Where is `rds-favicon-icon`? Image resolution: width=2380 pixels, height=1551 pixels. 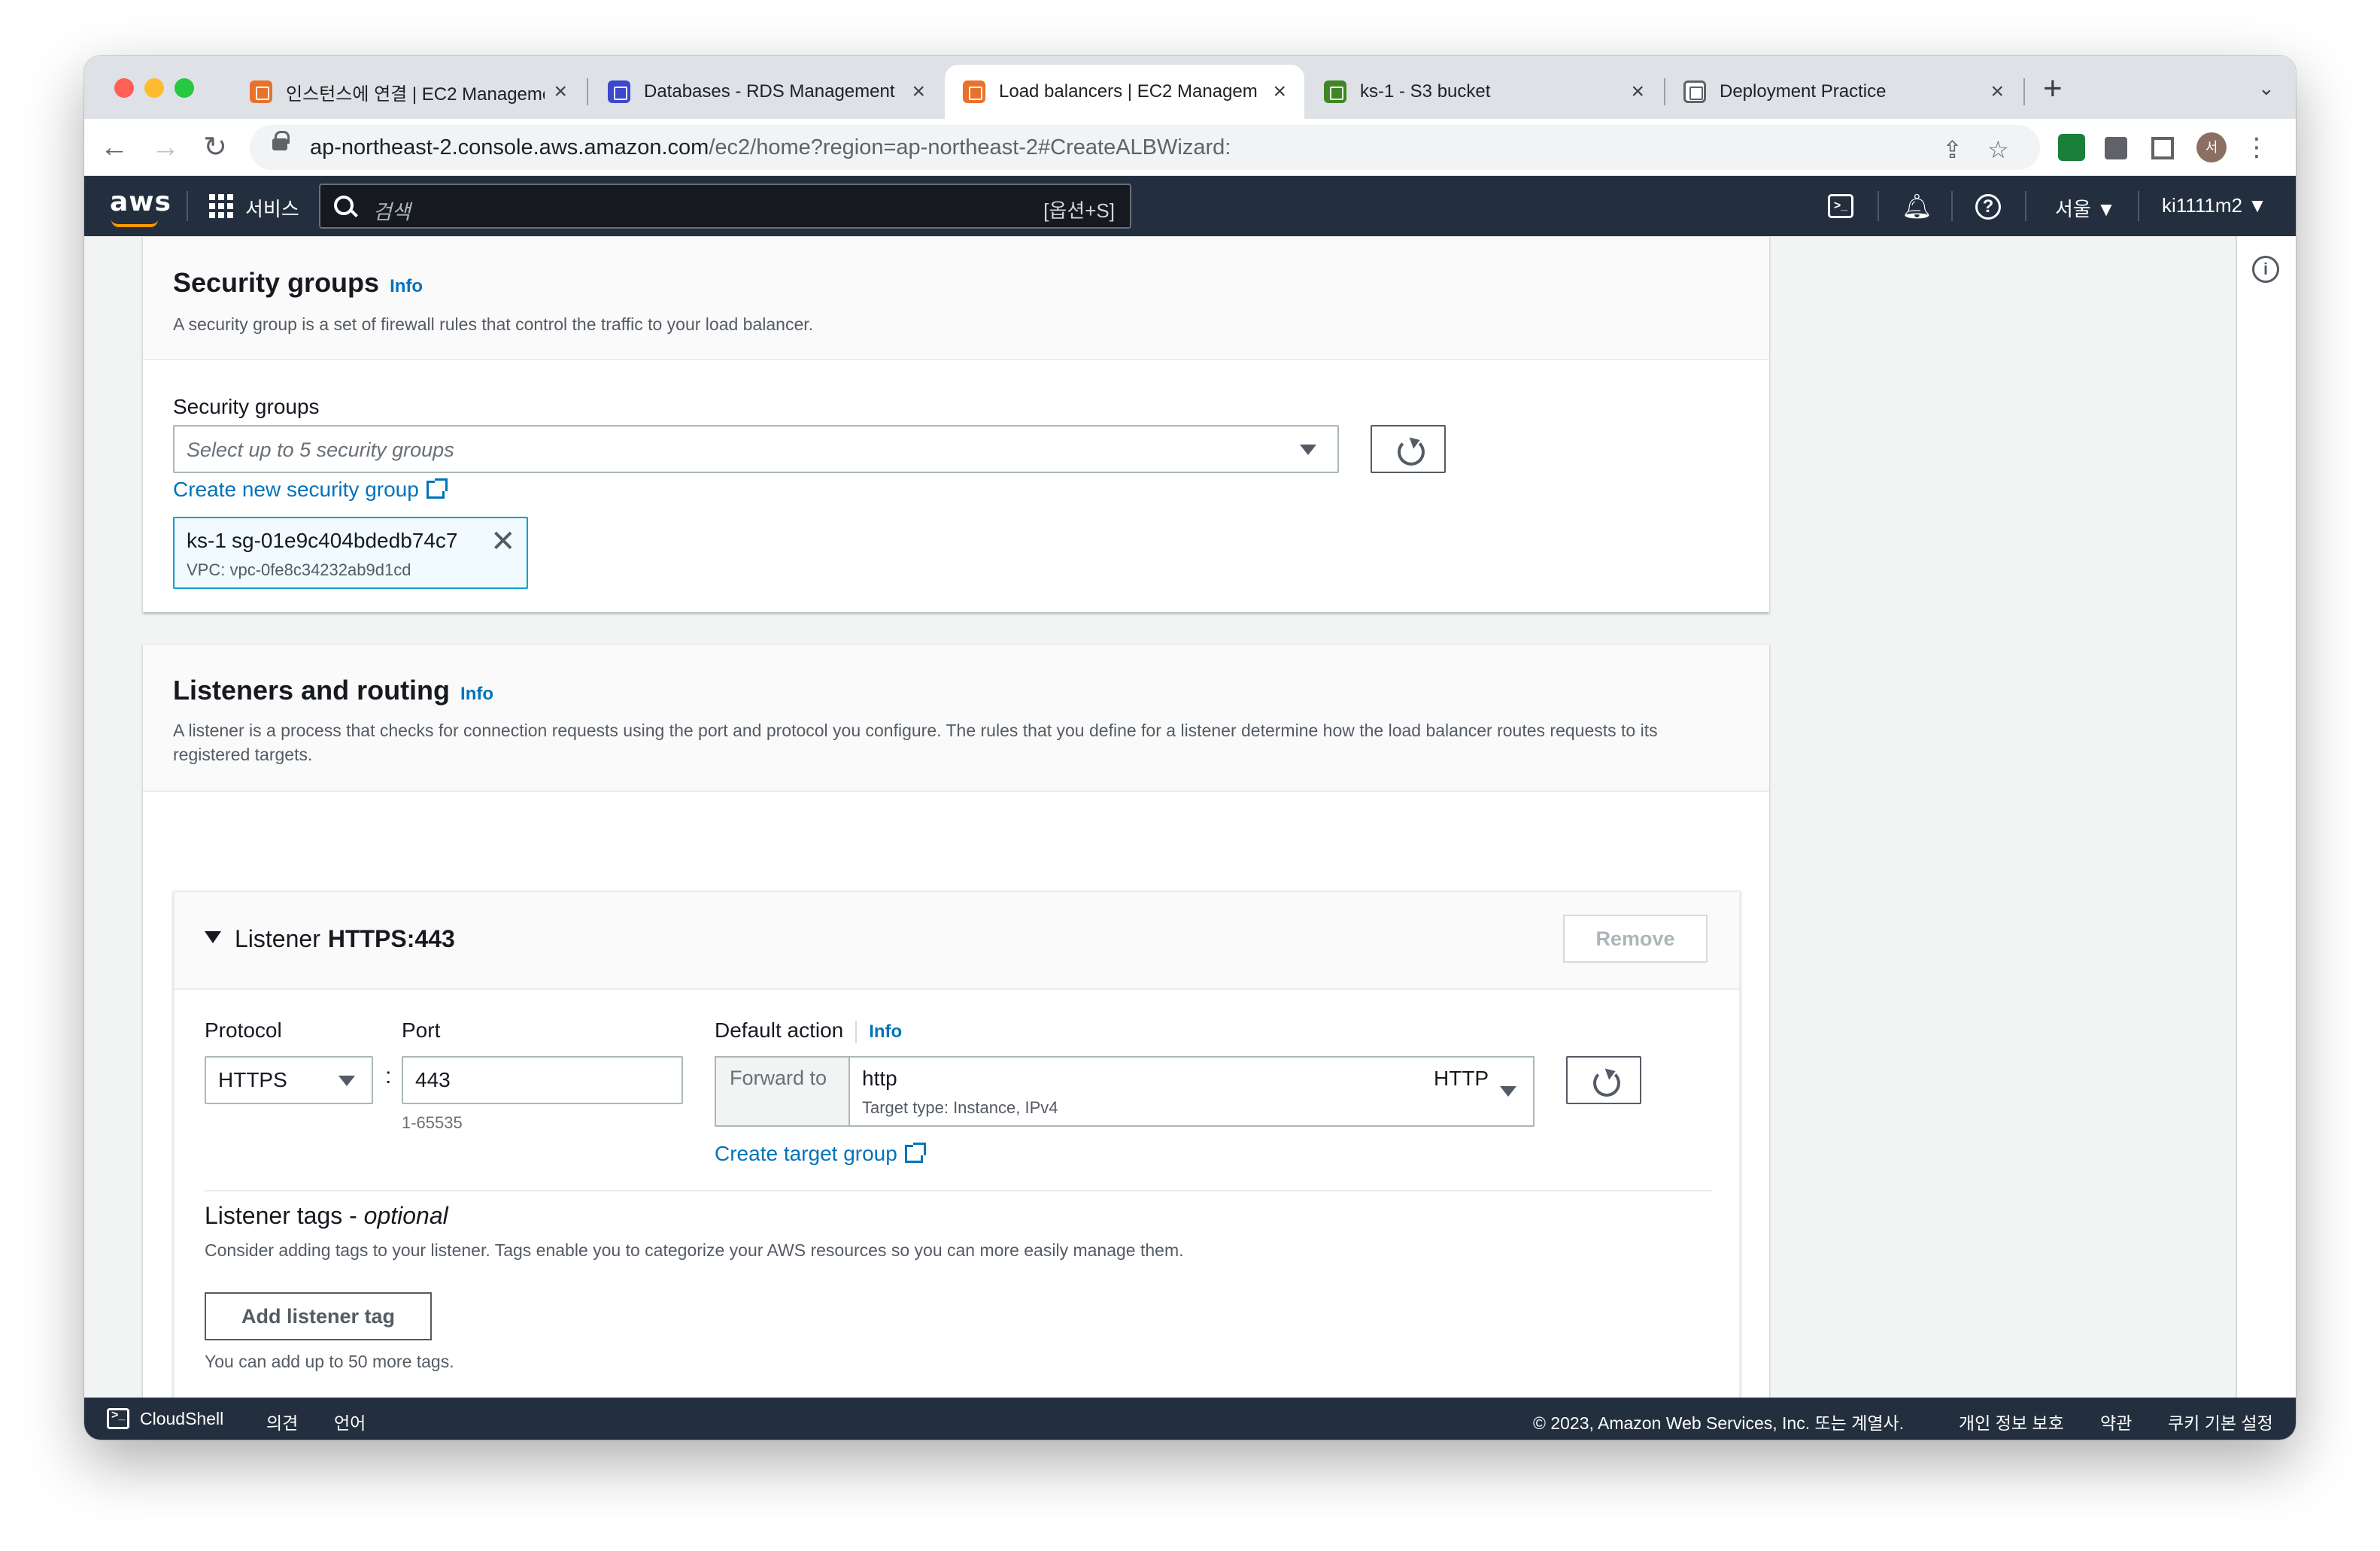 rds-favicon-icon is located at coordinates (619, 92).